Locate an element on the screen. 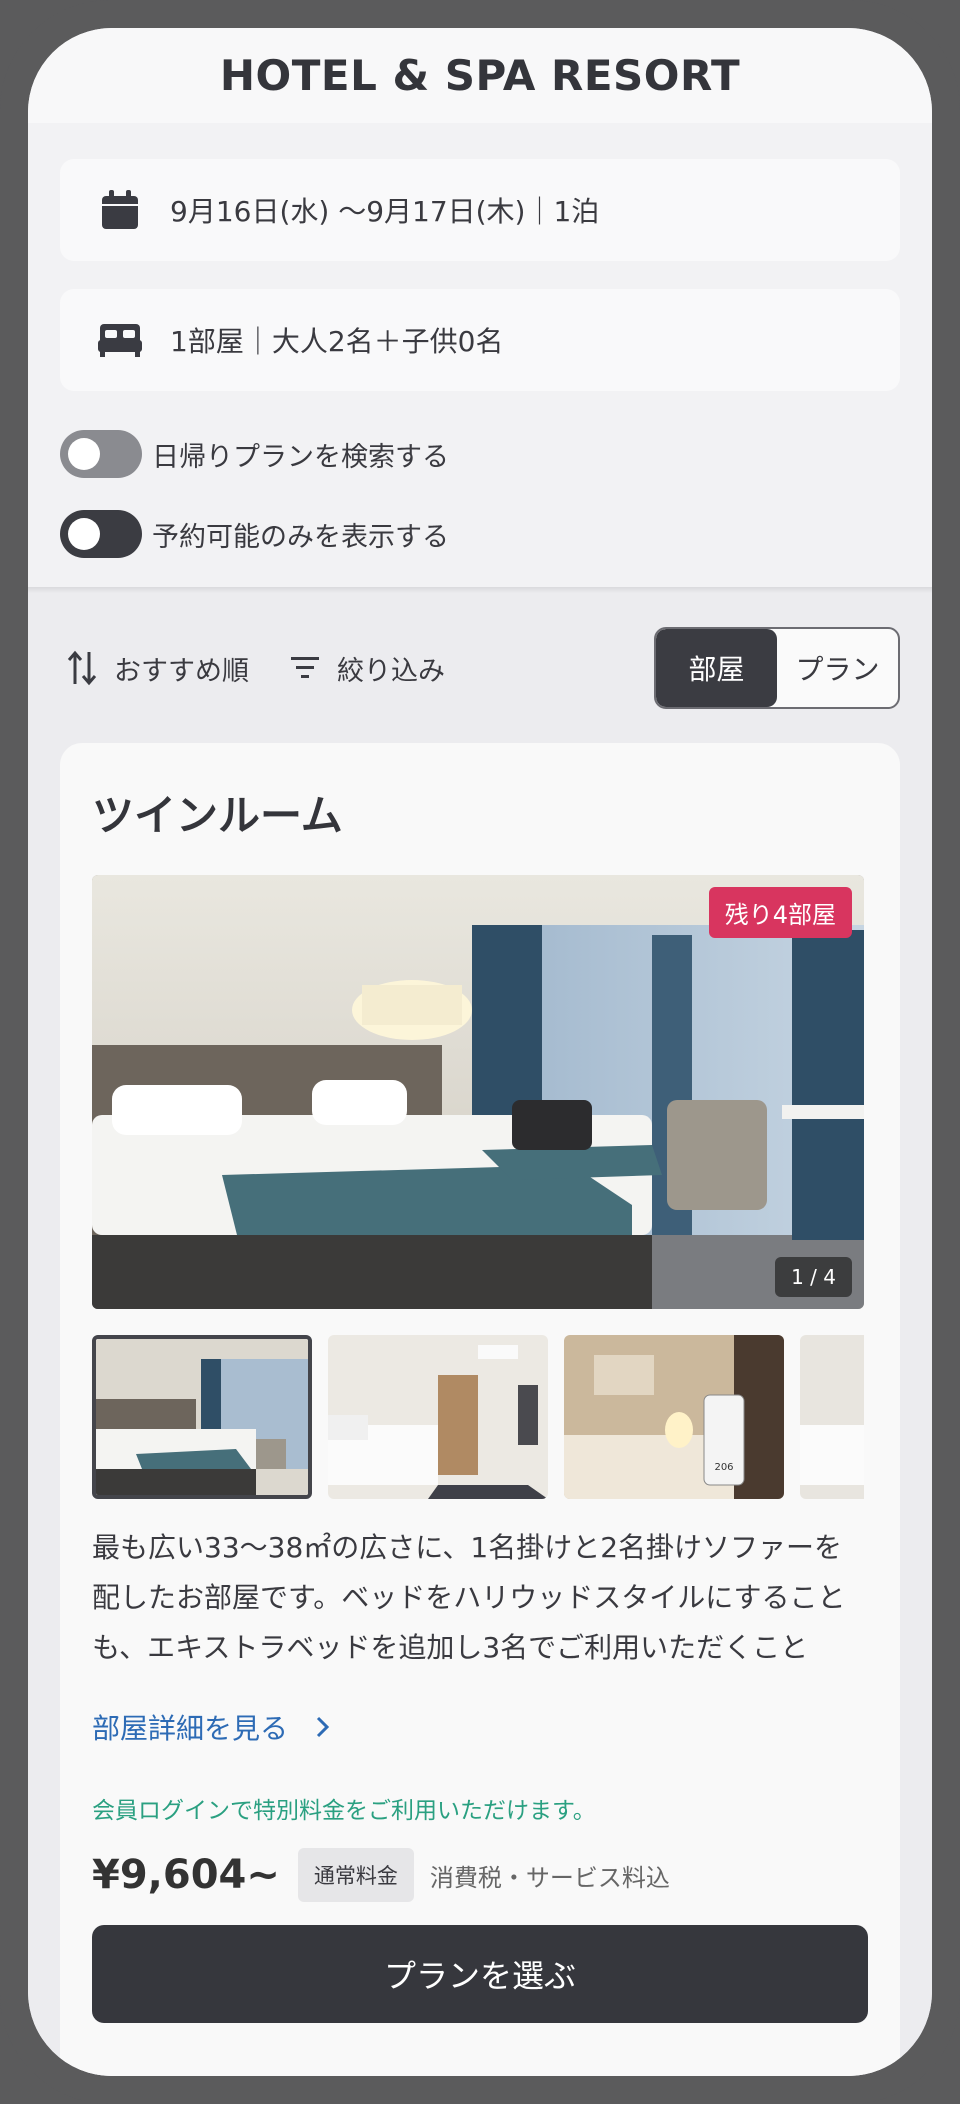 This screenshot has height=2104, width=960. day-trip-toggle is located at coordinates (101, 454).